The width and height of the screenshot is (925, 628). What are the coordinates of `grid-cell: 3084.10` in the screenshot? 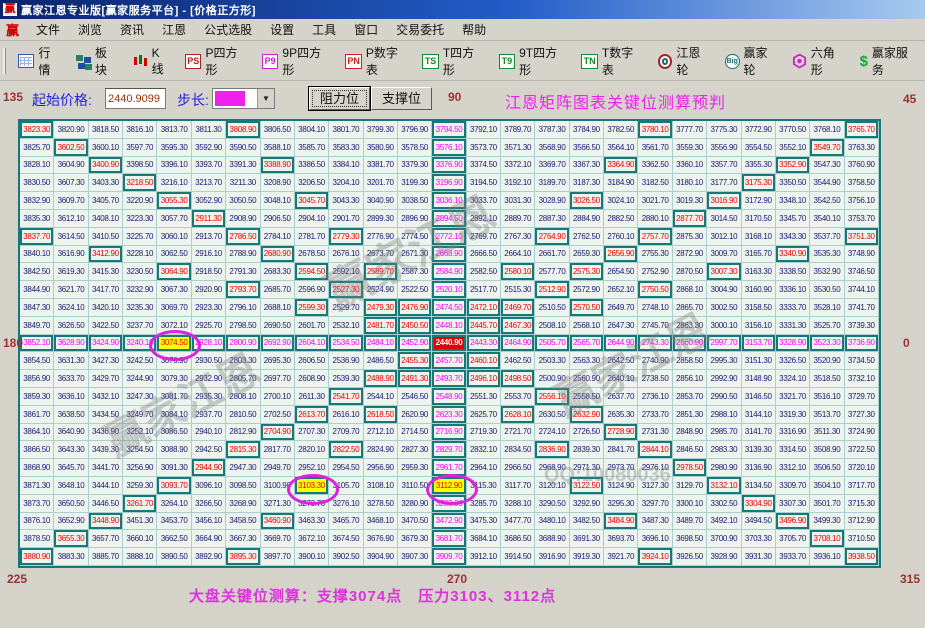 It's located at (174, 414).